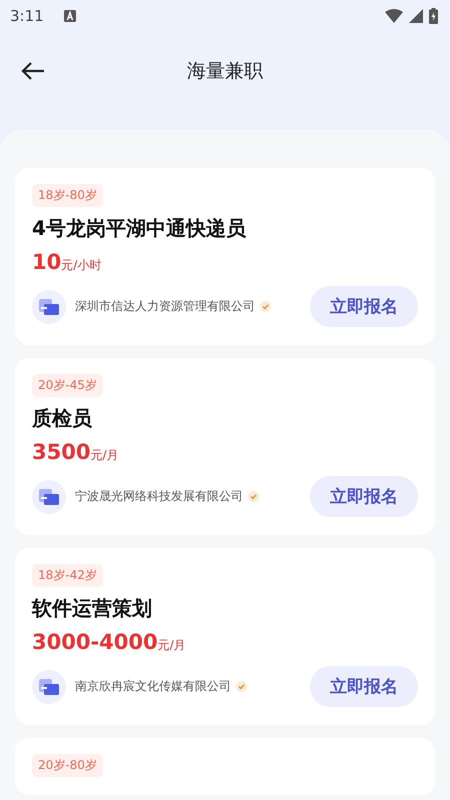 Image resolution: width=450 pixels, height=800 pixels. Describe the element at coordinates (70, 16) in the screenshot. I see `notification-icon` at that location.